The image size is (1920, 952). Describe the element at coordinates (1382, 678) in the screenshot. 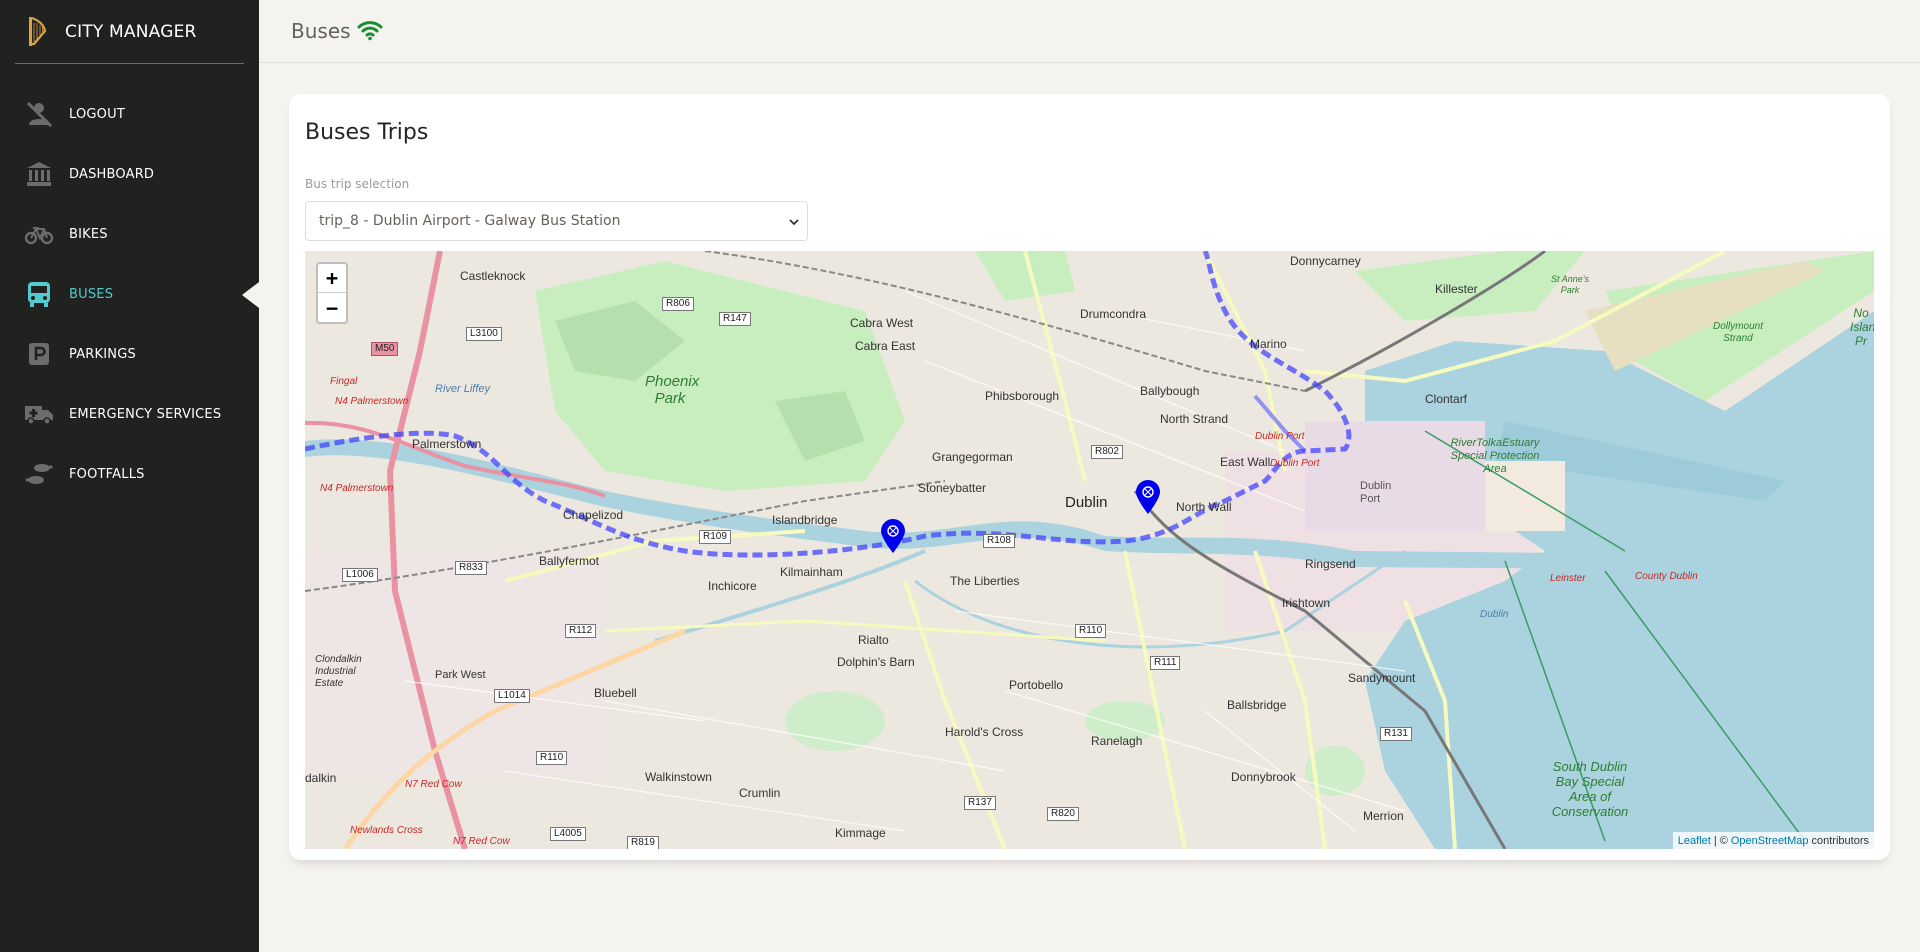

I see `map-label: Sandymount` at that location.